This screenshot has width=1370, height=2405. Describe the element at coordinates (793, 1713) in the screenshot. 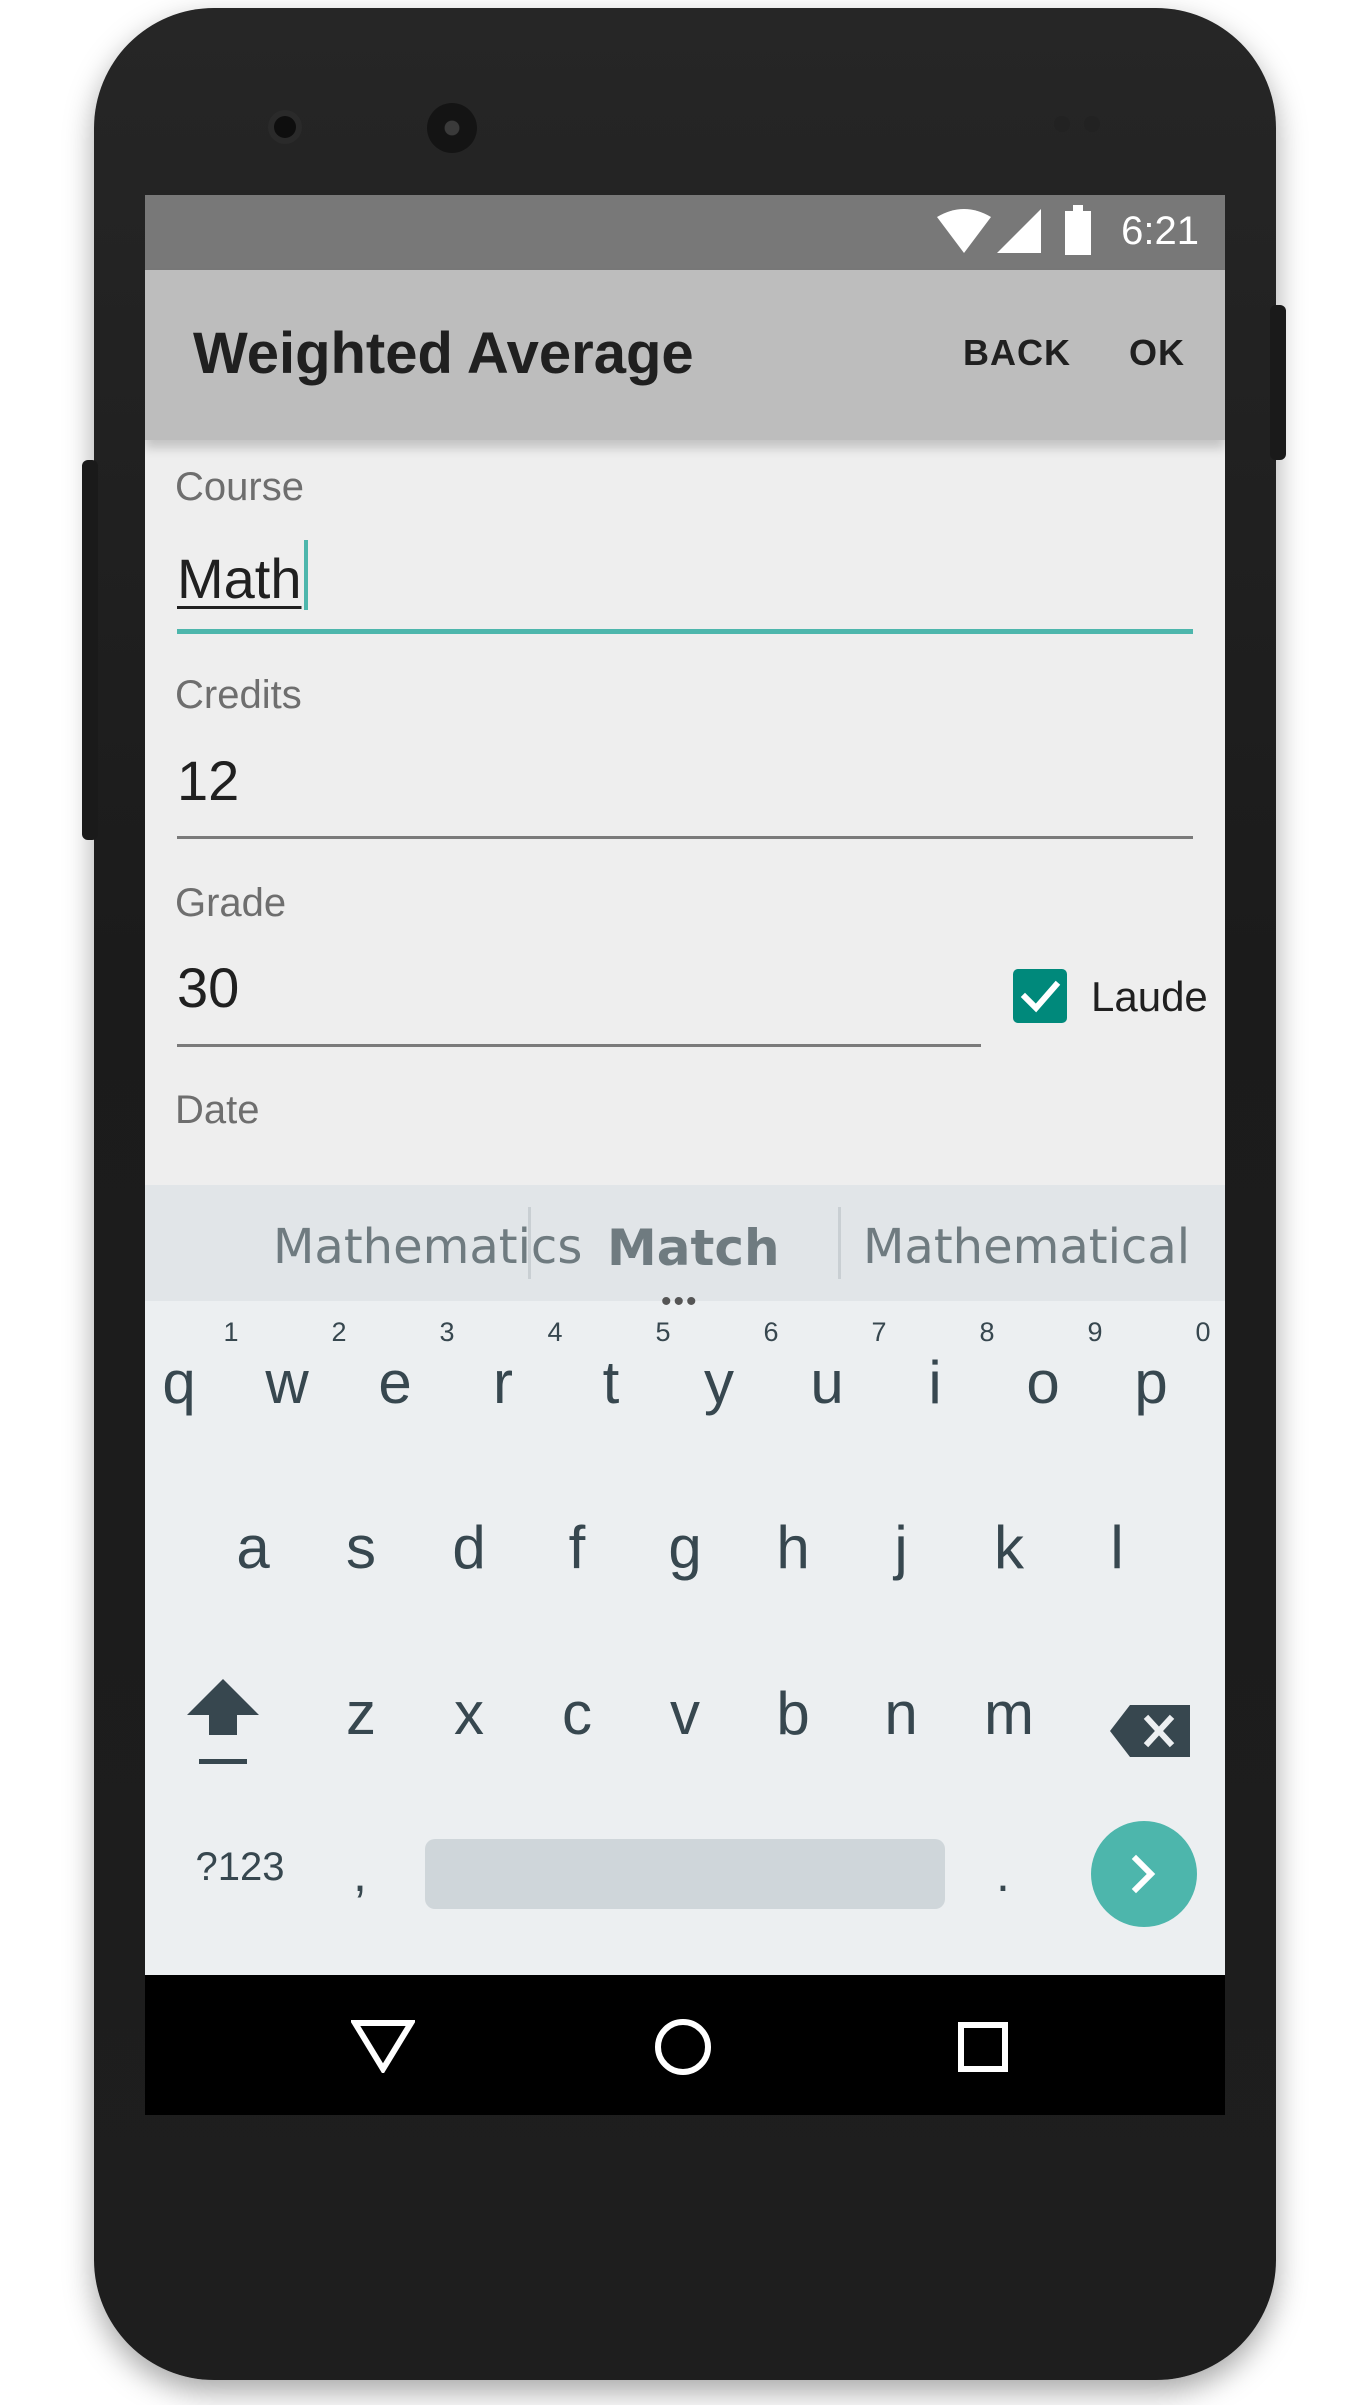

I see `key-b: b` at that location.